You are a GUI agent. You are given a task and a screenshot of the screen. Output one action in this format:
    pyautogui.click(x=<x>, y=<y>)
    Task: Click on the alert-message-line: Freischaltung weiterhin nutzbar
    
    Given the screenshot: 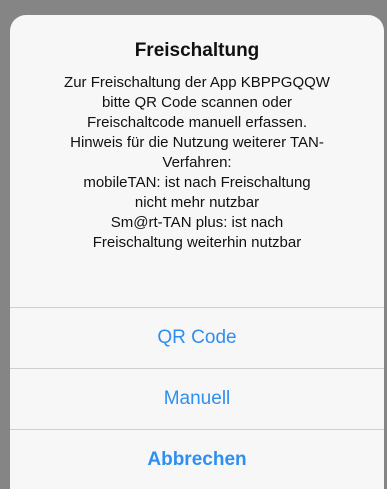 What is the action you would take?
    pyautogui.click(x=197, y=242)
    